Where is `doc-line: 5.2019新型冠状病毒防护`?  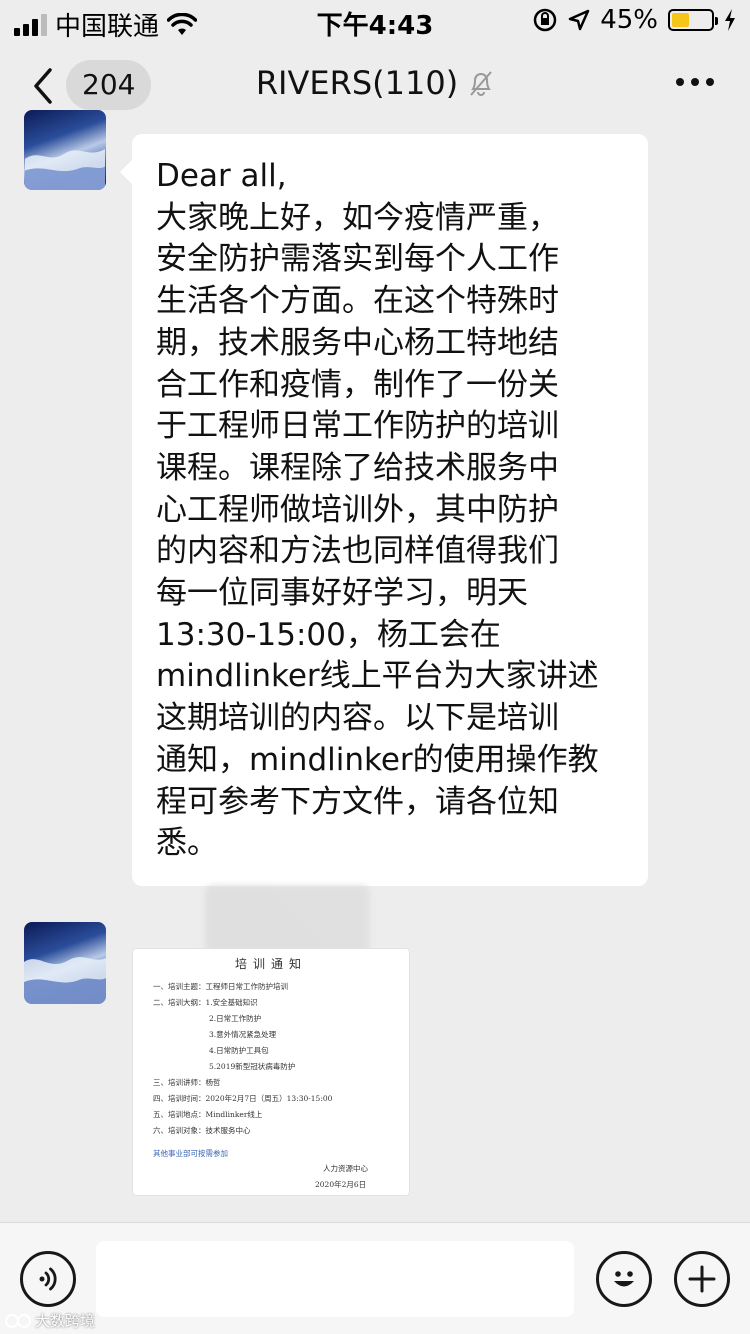
doc-line: 5.2019新型冠状病毒防护 is located at coordinates (252, 1066).